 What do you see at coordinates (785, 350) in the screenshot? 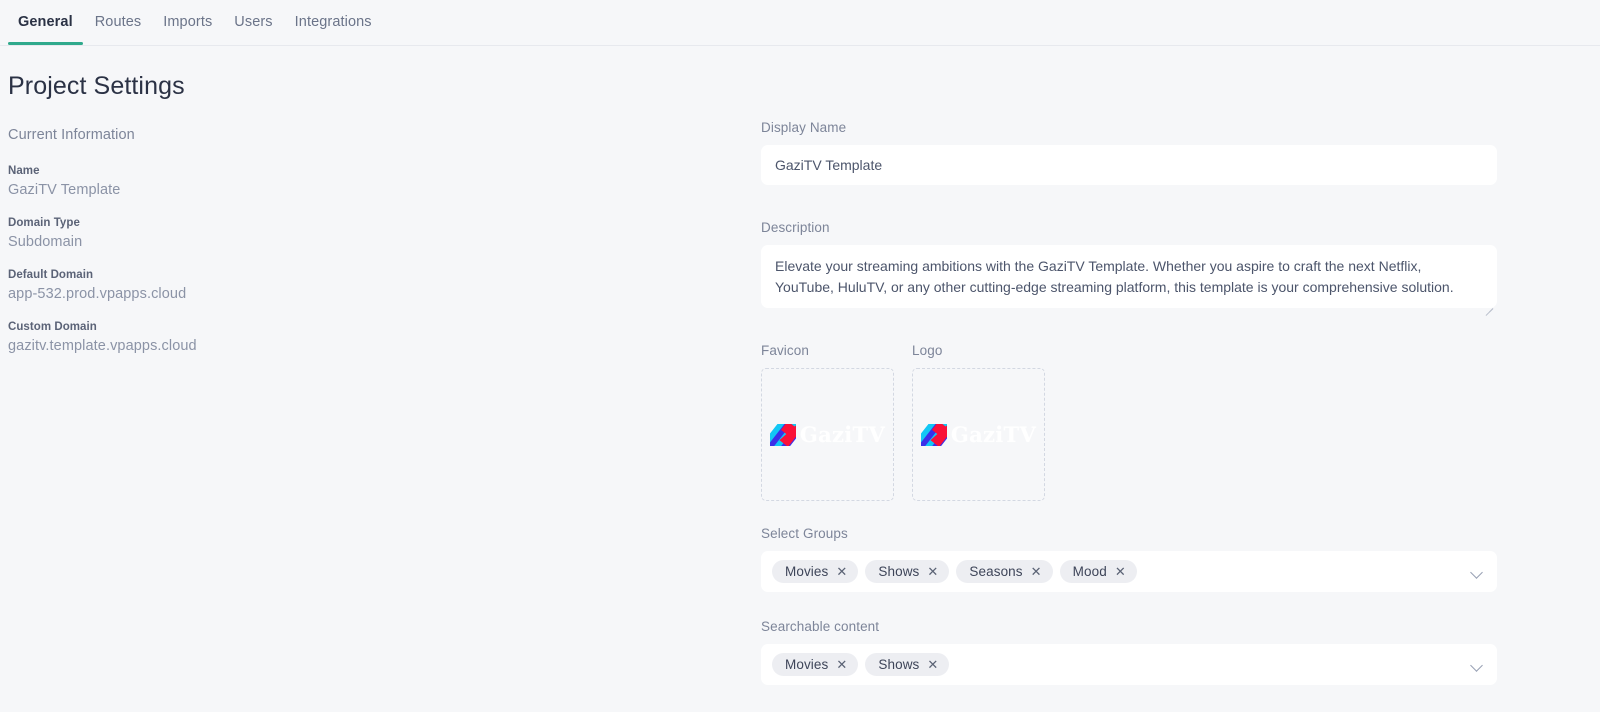
I see `favicon-label: Favicon` at bounding box center [785, 350].